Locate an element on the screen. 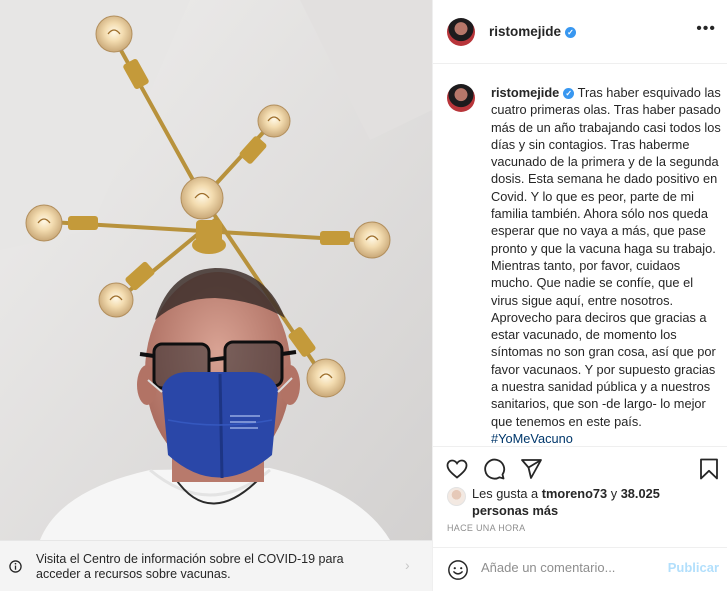  chevron-right-icon: › is located at coordinates (407, 565).